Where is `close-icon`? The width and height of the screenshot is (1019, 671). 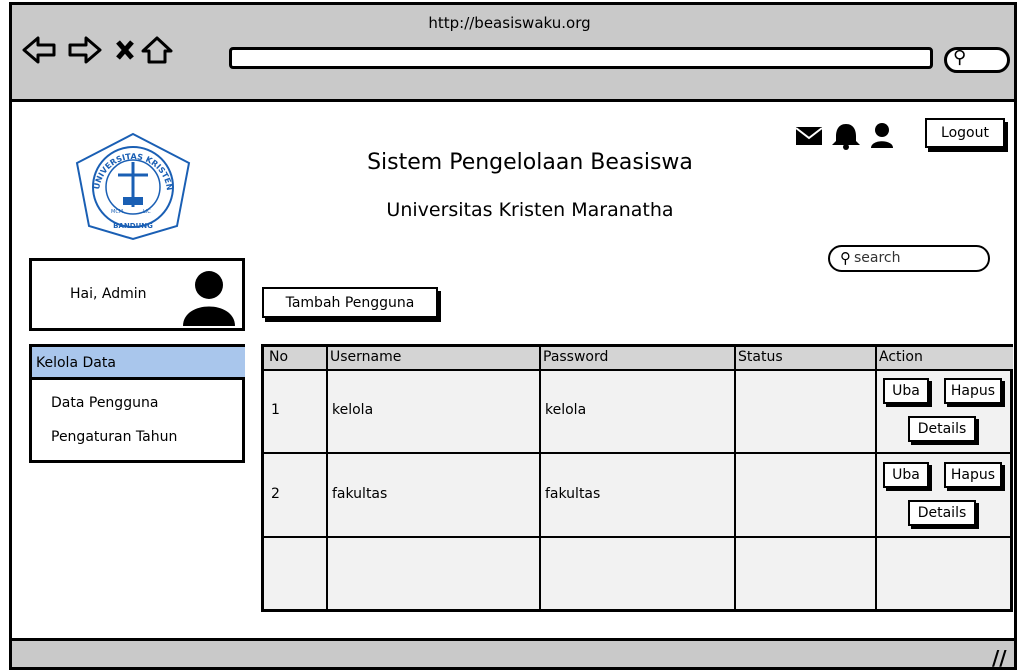
close-icon is located at coordinates (125, 50).